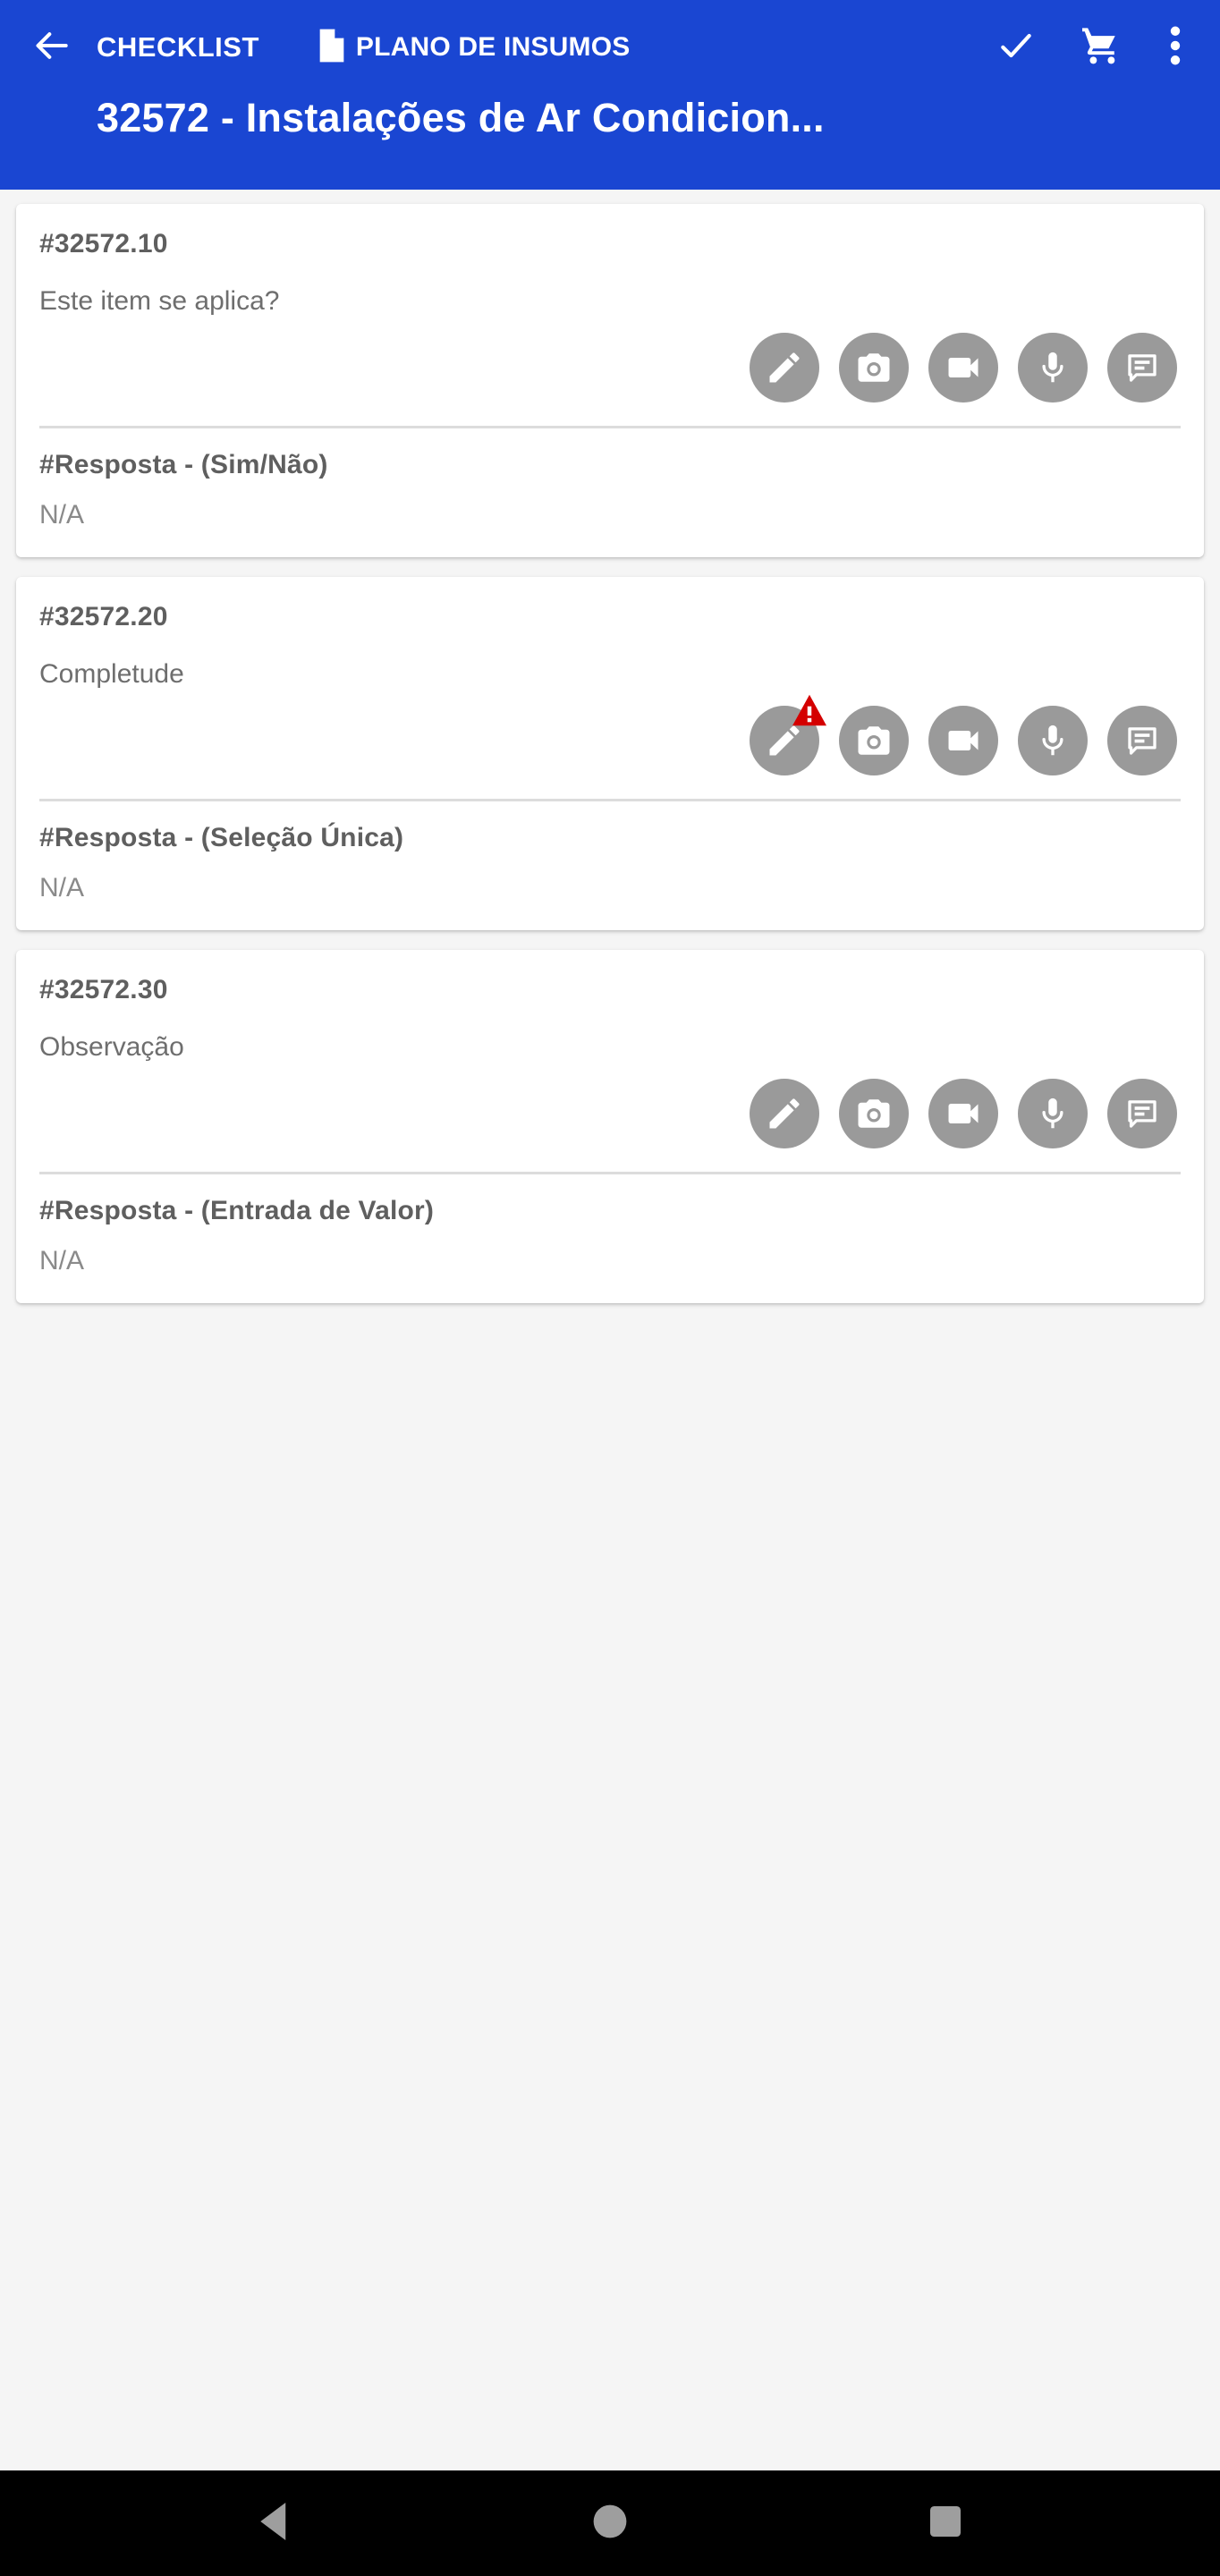 The height and width of the screenshot is (2576, 1220). Describe the element at coordinates (112, 674) in the screenshot. I see `item-question: Completude` at that location.